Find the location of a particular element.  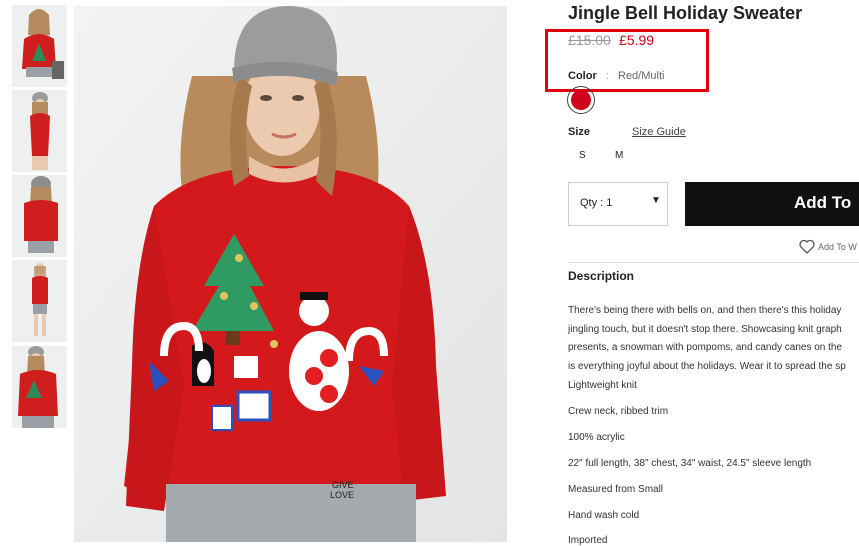

product-title: Jingle Bell Holiday Sweater is located at coordinates (685, 13).